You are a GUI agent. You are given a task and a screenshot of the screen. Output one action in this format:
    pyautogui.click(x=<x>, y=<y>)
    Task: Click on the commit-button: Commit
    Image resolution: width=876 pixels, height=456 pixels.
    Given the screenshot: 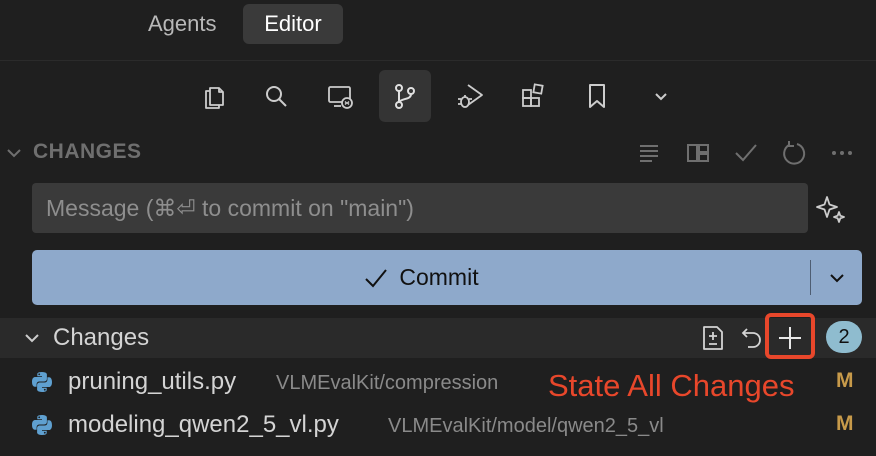 What is the action you would take?
    pyautogui.click(x=421, y=277)
    